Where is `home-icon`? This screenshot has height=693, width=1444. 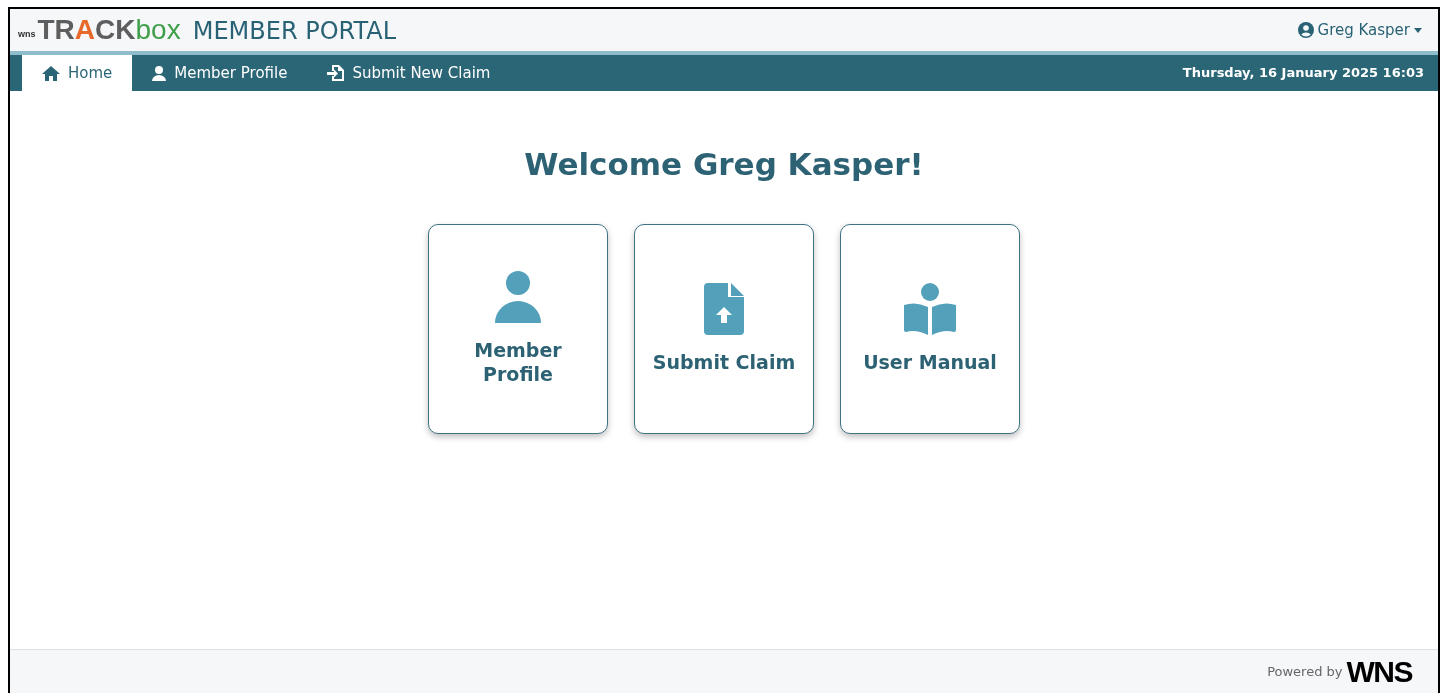
home-icon is located at coordinates (51, 73).